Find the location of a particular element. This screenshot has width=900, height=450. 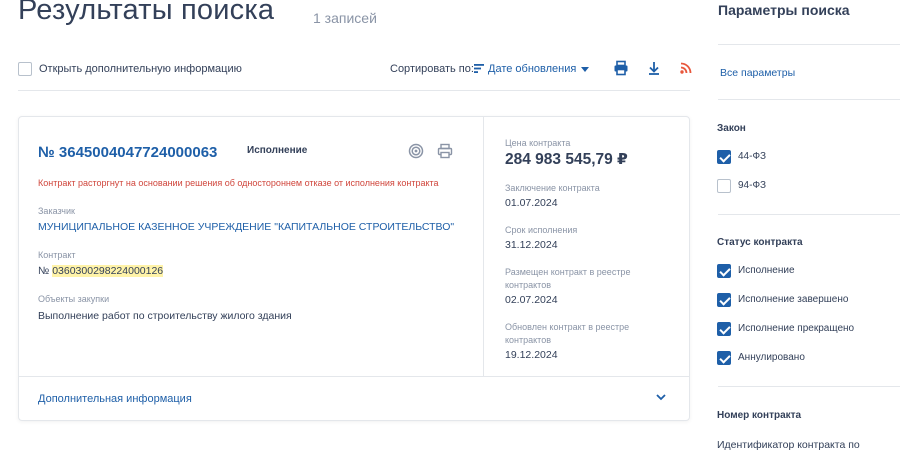

rss-icon is located at coordinates (686, 68).